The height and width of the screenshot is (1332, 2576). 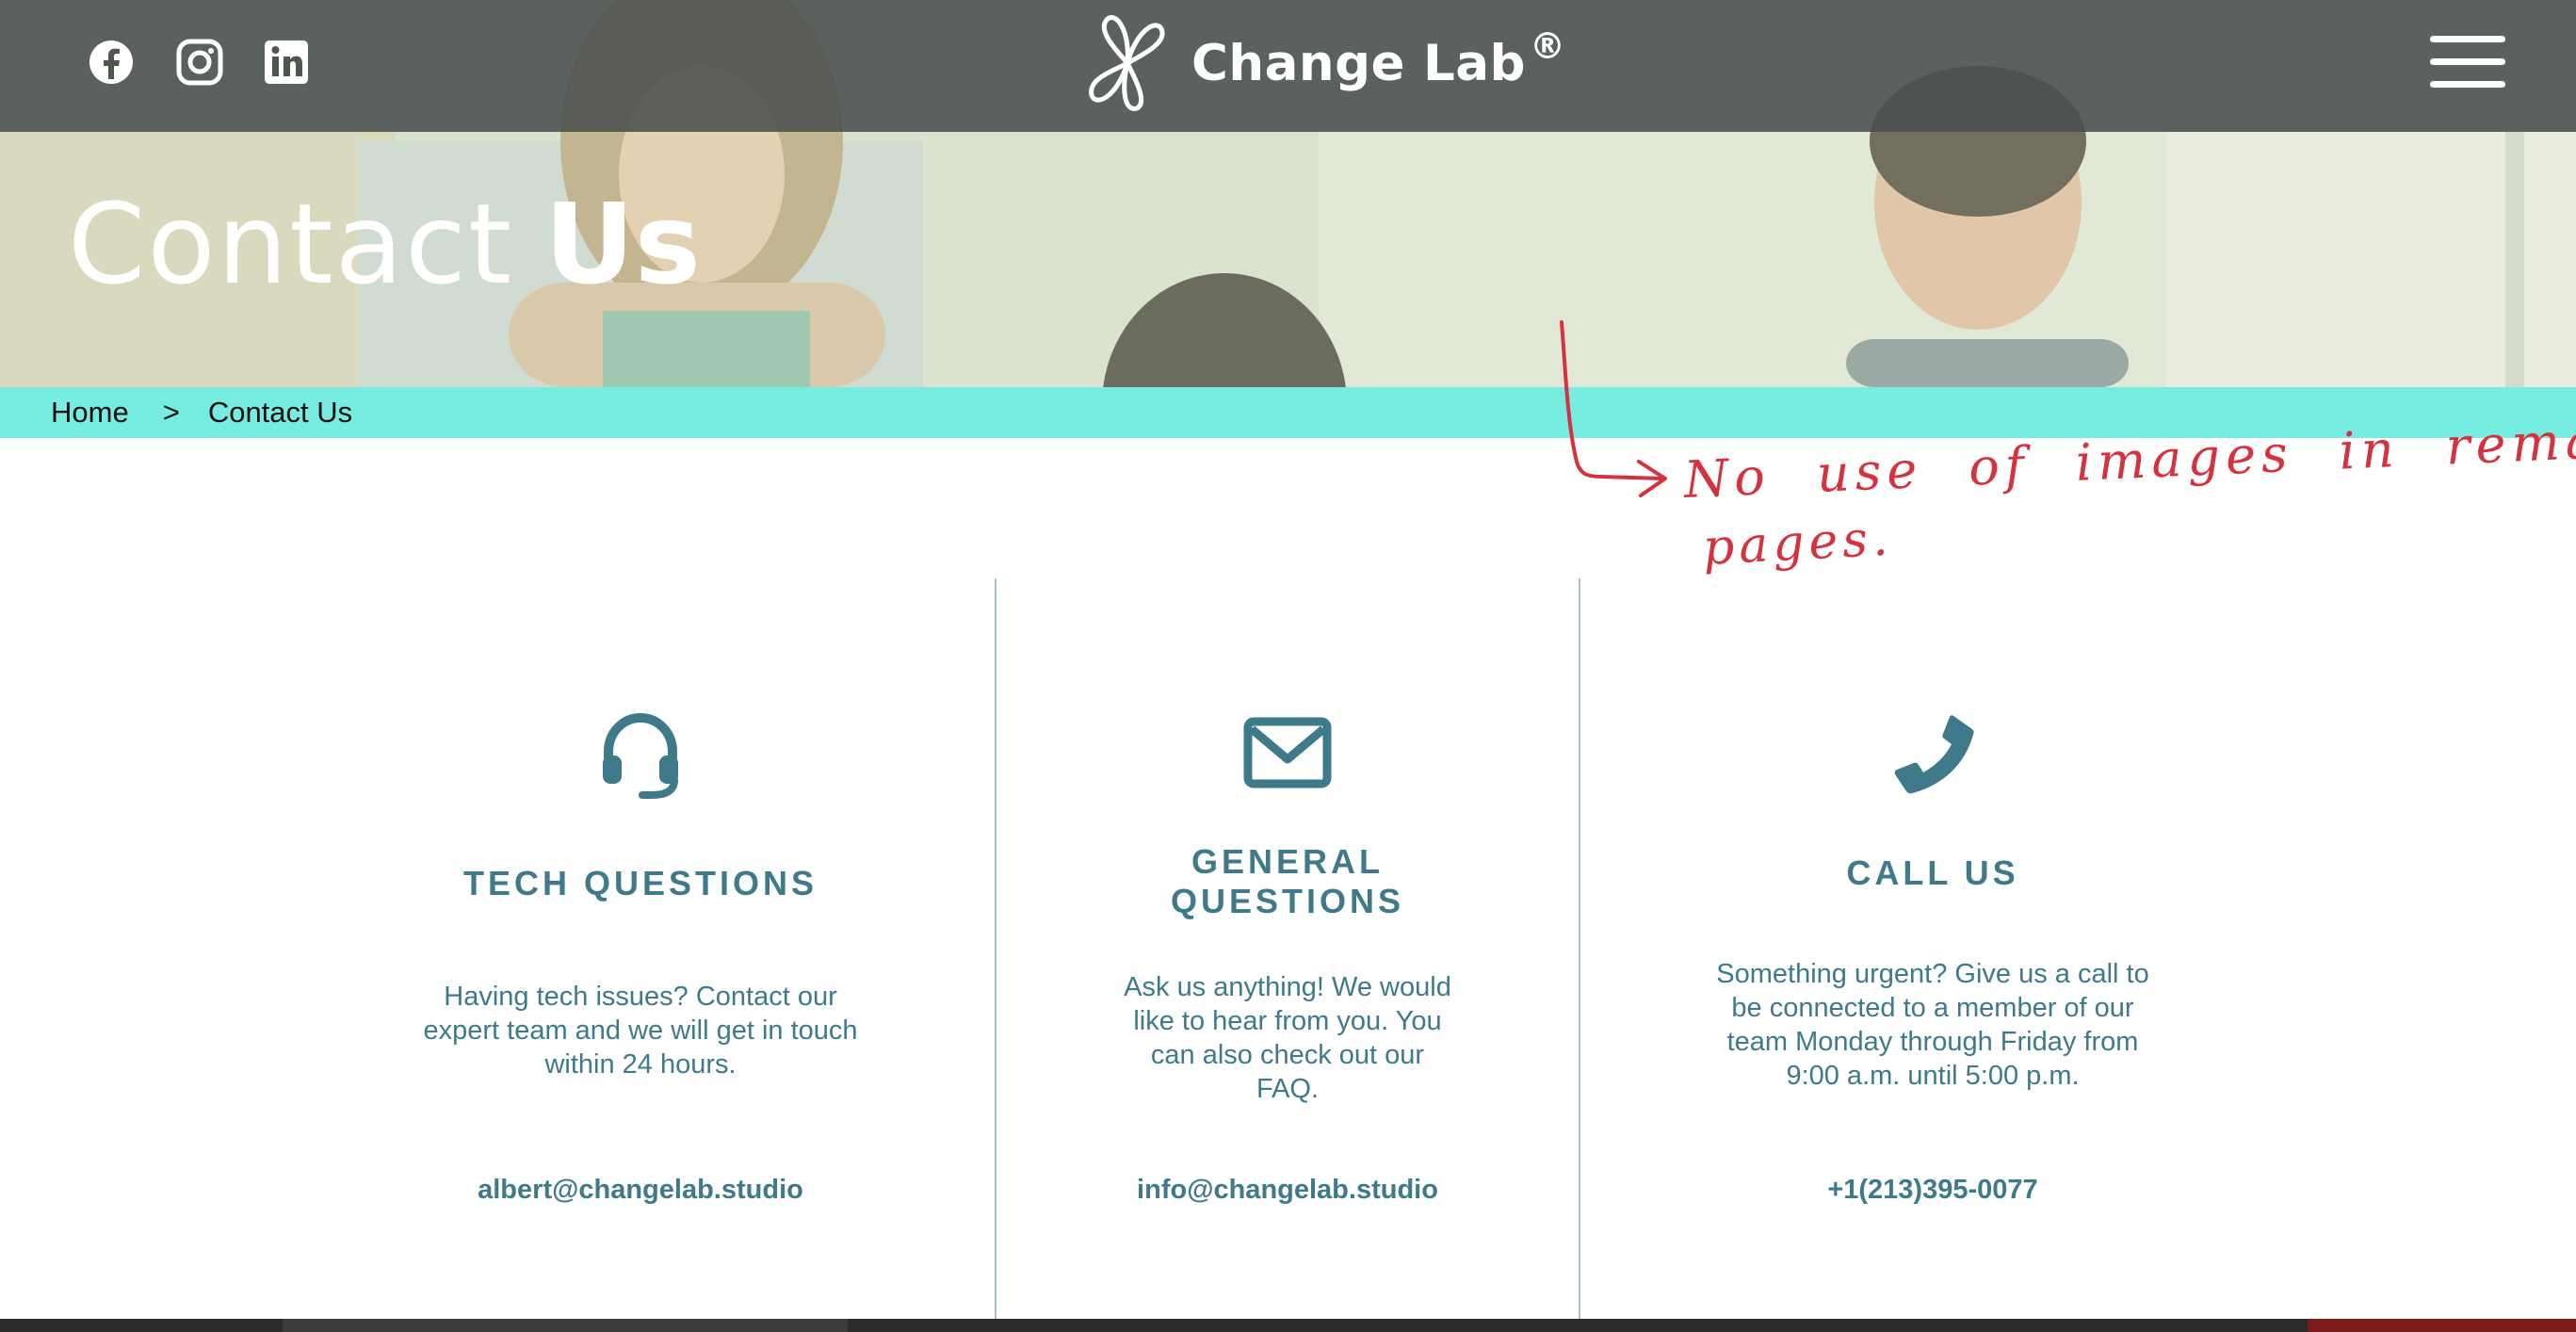 I want to click on registered-mark: ®, so click(x=1547, y=46).